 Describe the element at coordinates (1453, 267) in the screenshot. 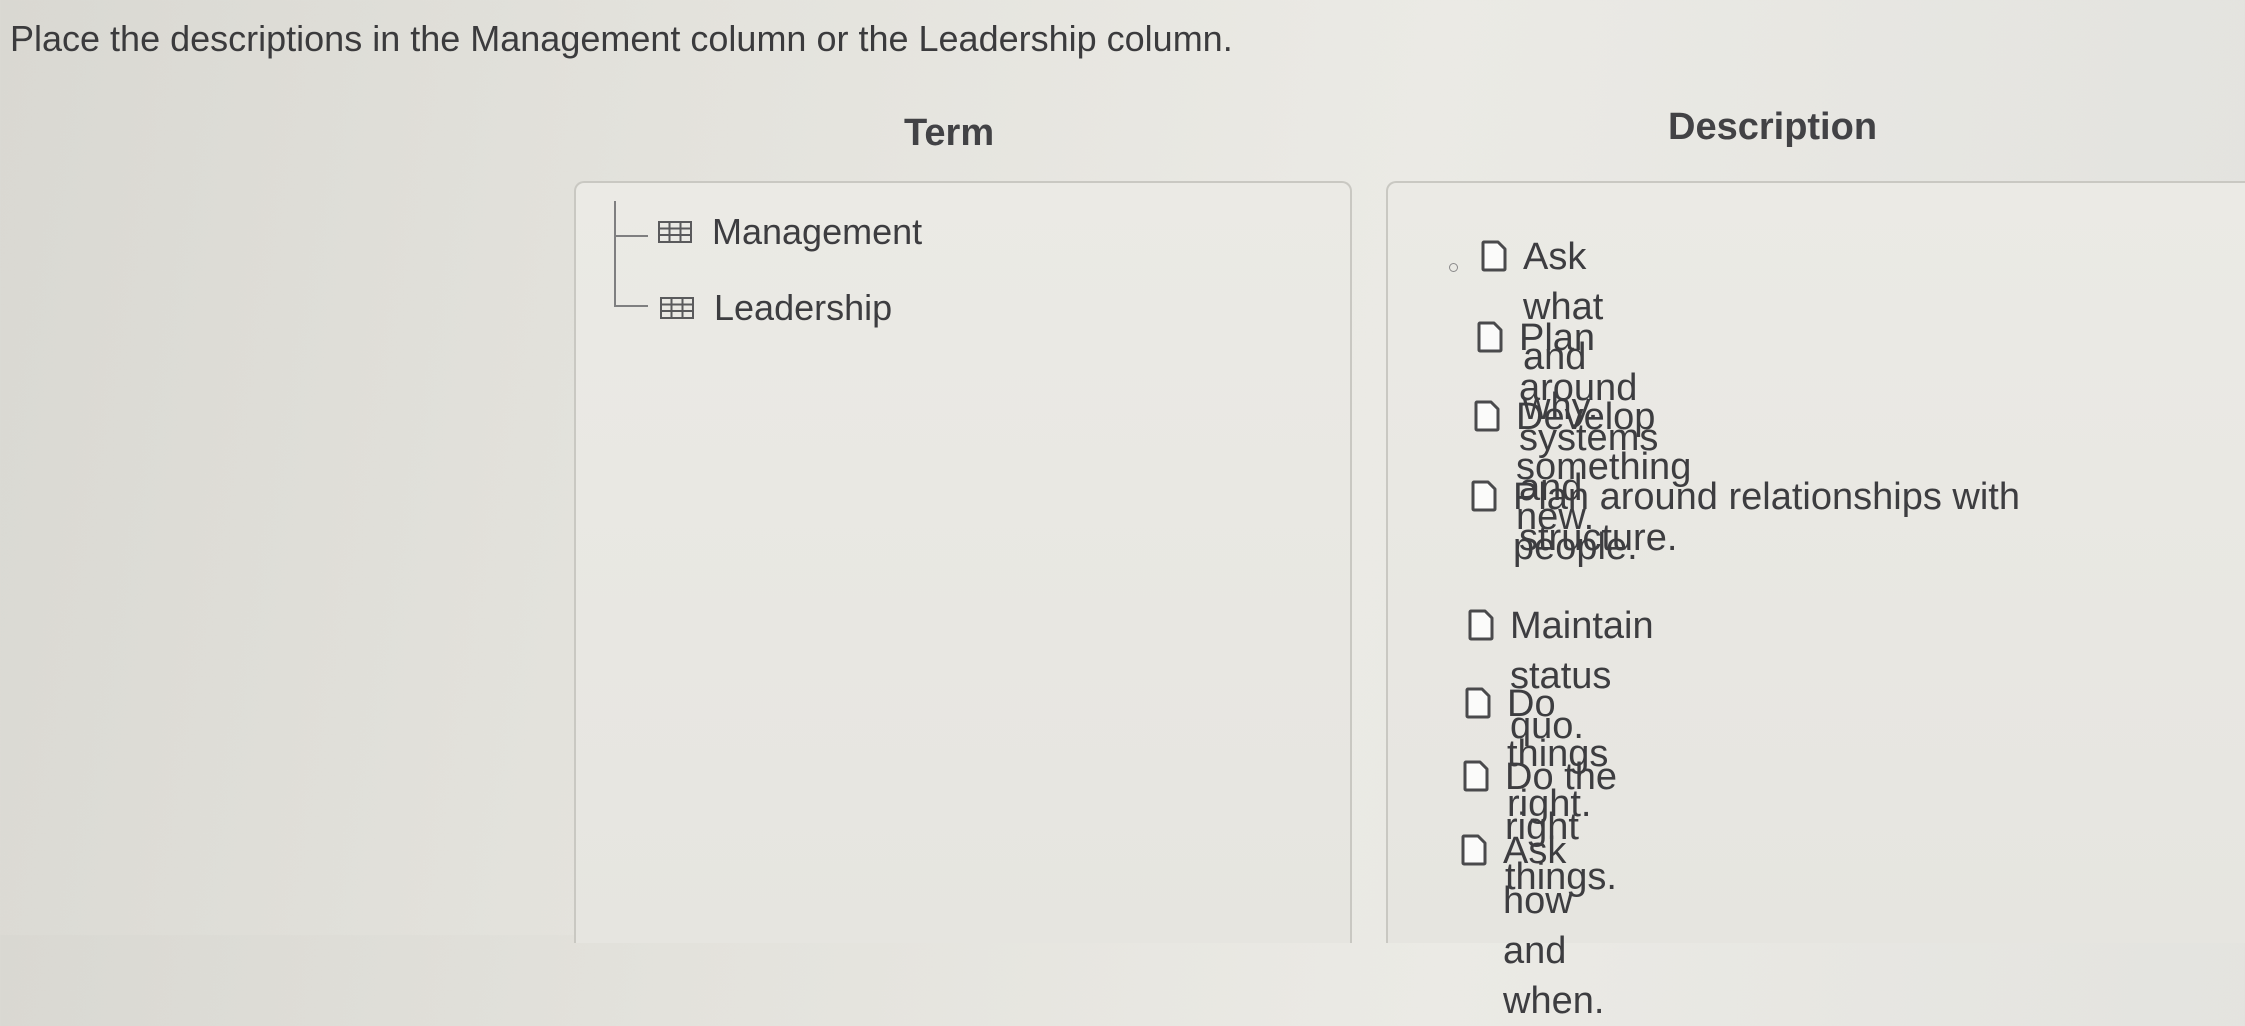

I see `bullet-dot` at that location.